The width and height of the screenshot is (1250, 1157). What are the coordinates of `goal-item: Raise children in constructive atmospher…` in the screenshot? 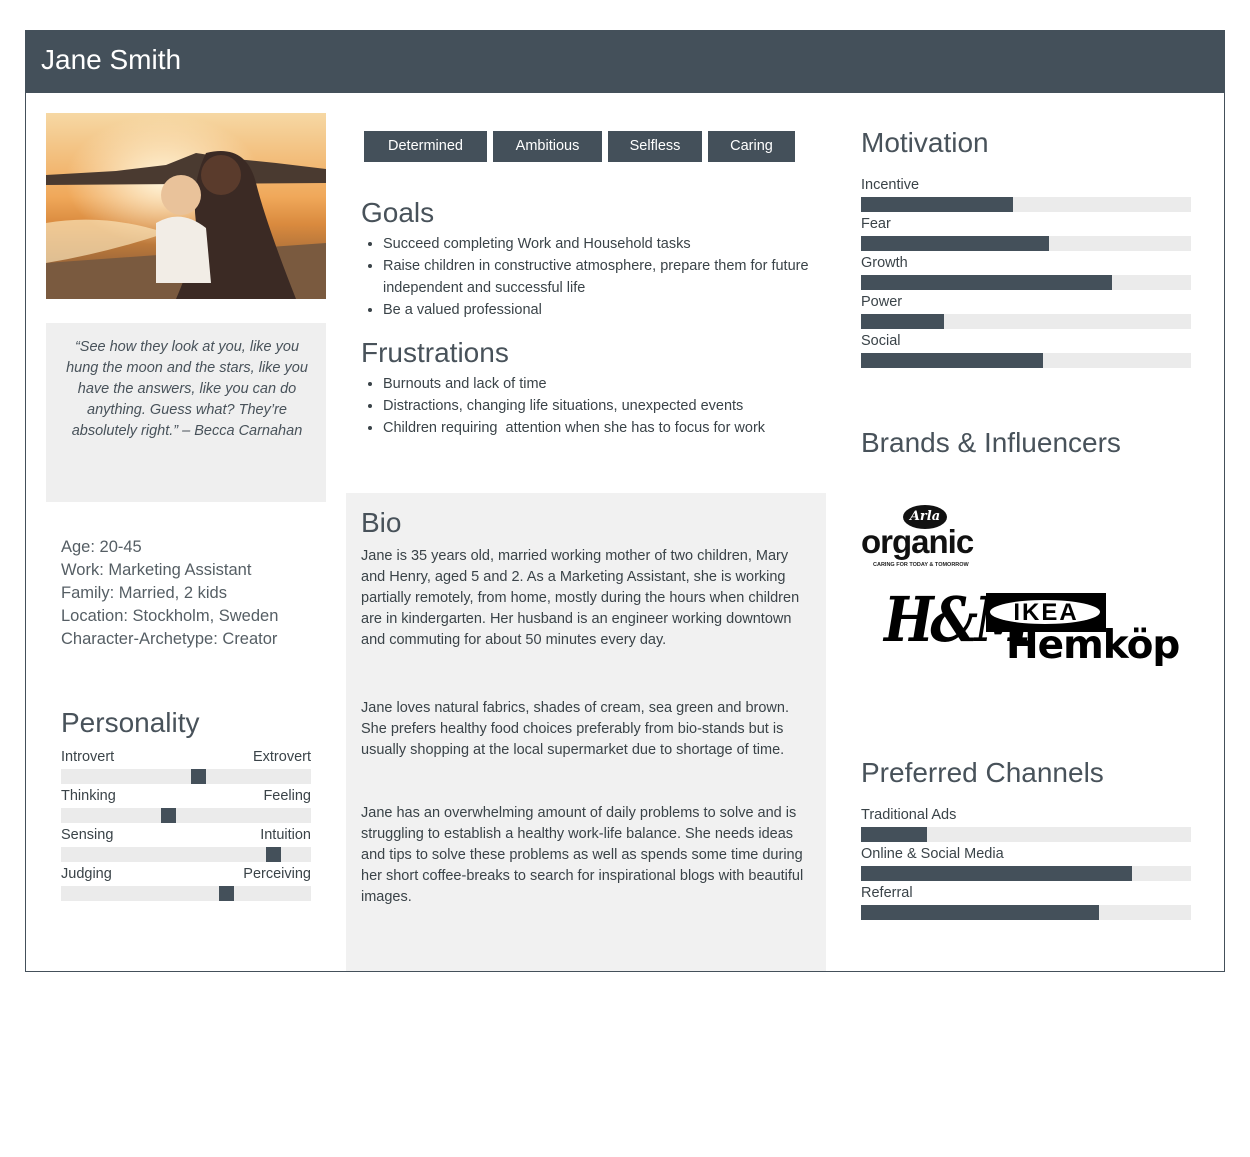 It's located at (597, 277).